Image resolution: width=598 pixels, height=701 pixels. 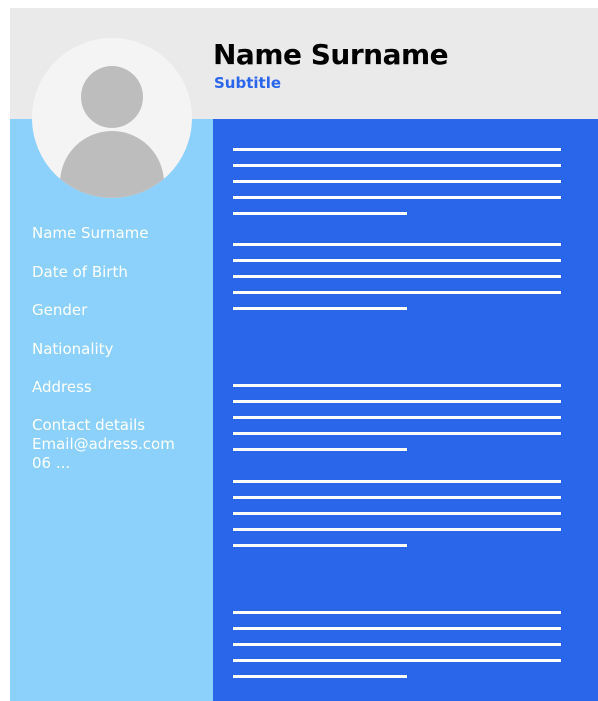 What do you see at coordinates (248, 83) in the screenshot?
I see `subtitle: Subtitle` at bounding box center [248, 83].